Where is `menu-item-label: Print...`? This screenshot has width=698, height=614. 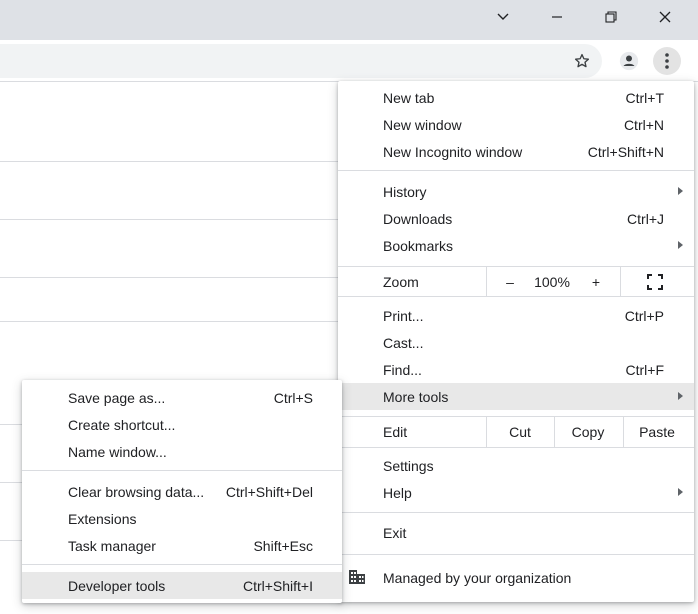
menu-item-label: Print... is located at coordinates (403, 315).